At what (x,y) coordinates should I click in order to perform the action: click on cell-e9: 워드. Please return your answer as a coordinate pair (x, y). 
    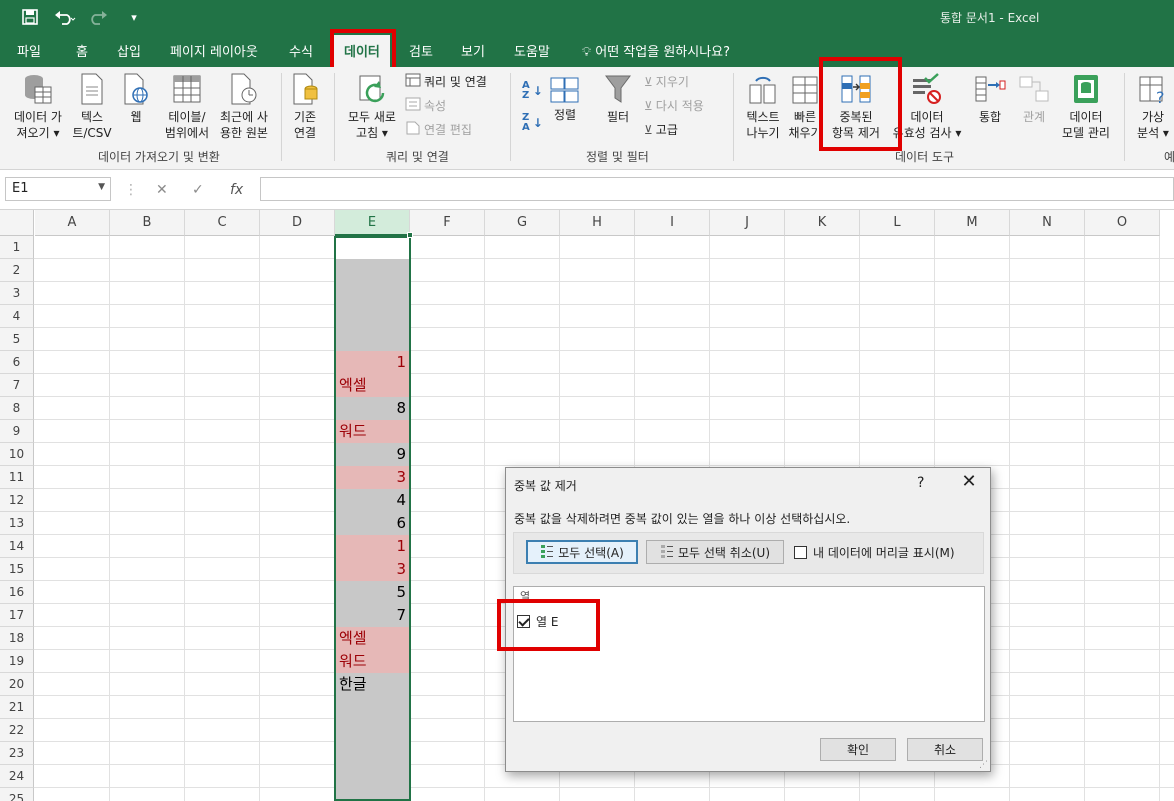
    Looking at the image, I should click on (372, 431).